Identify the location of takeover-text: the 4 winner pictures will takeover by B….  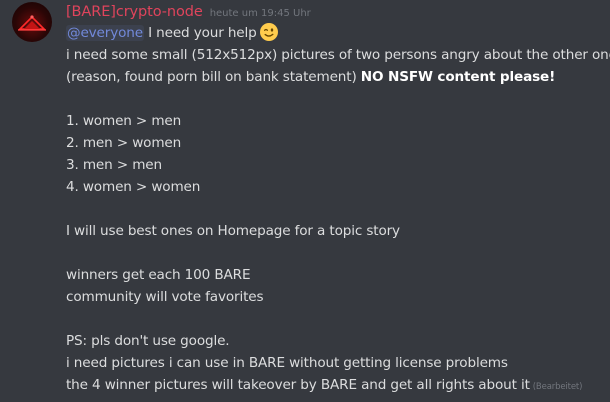
(298, 385).